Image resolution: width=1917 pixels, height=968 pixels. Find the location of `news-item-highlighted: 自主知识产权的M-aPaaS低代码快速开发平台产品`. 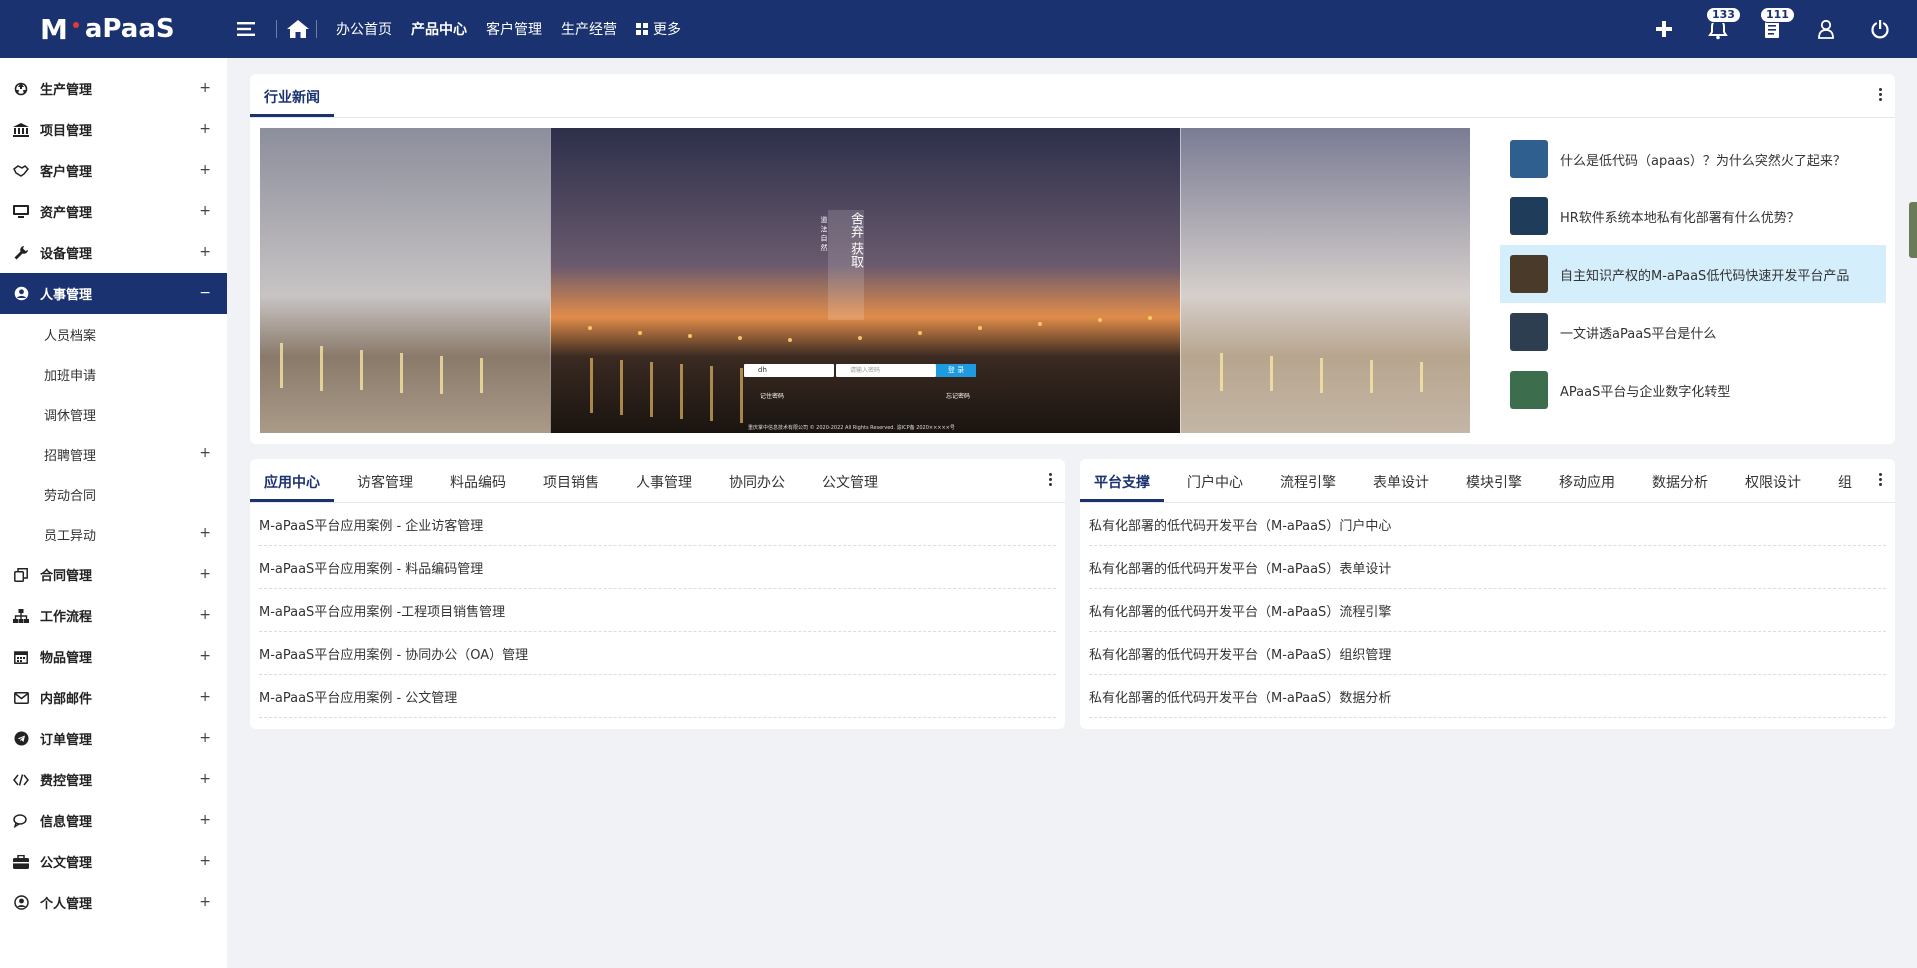

news-item-highlighted: 自主知识产权的M-aPaaS低代码快速开发平台产品 is located at coordinates (1693, 274).